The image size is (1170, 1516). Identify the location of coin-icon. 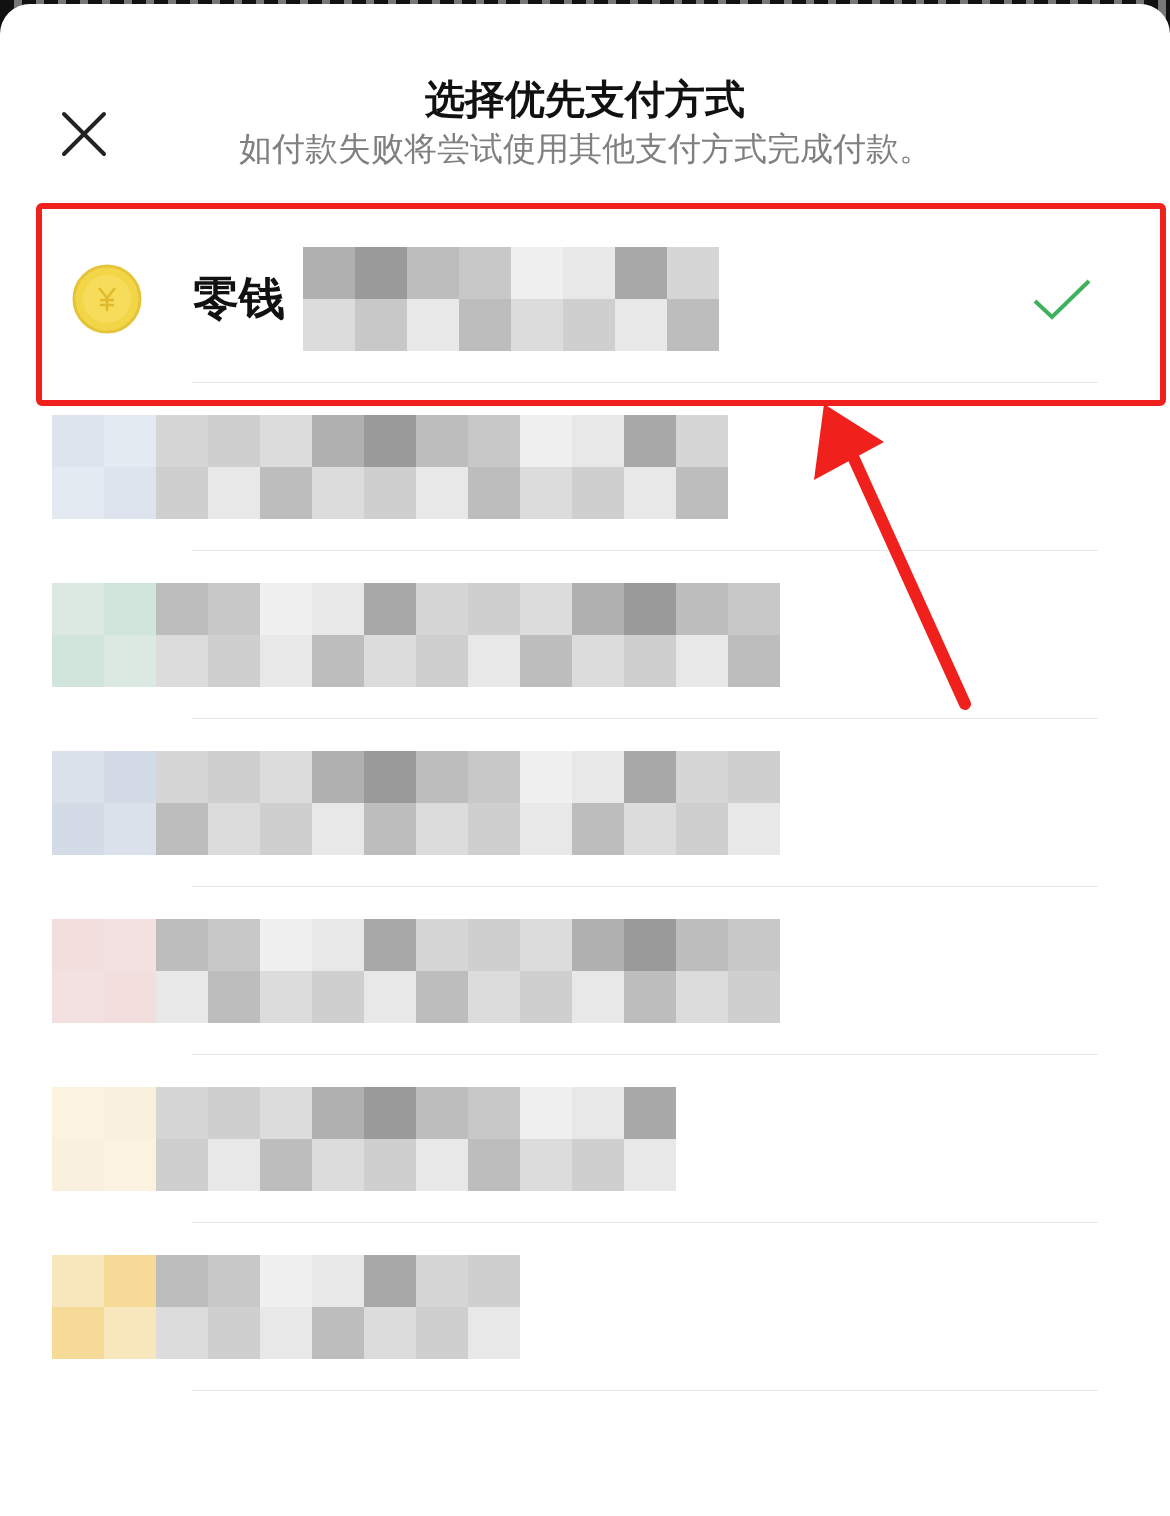
(107, 299).